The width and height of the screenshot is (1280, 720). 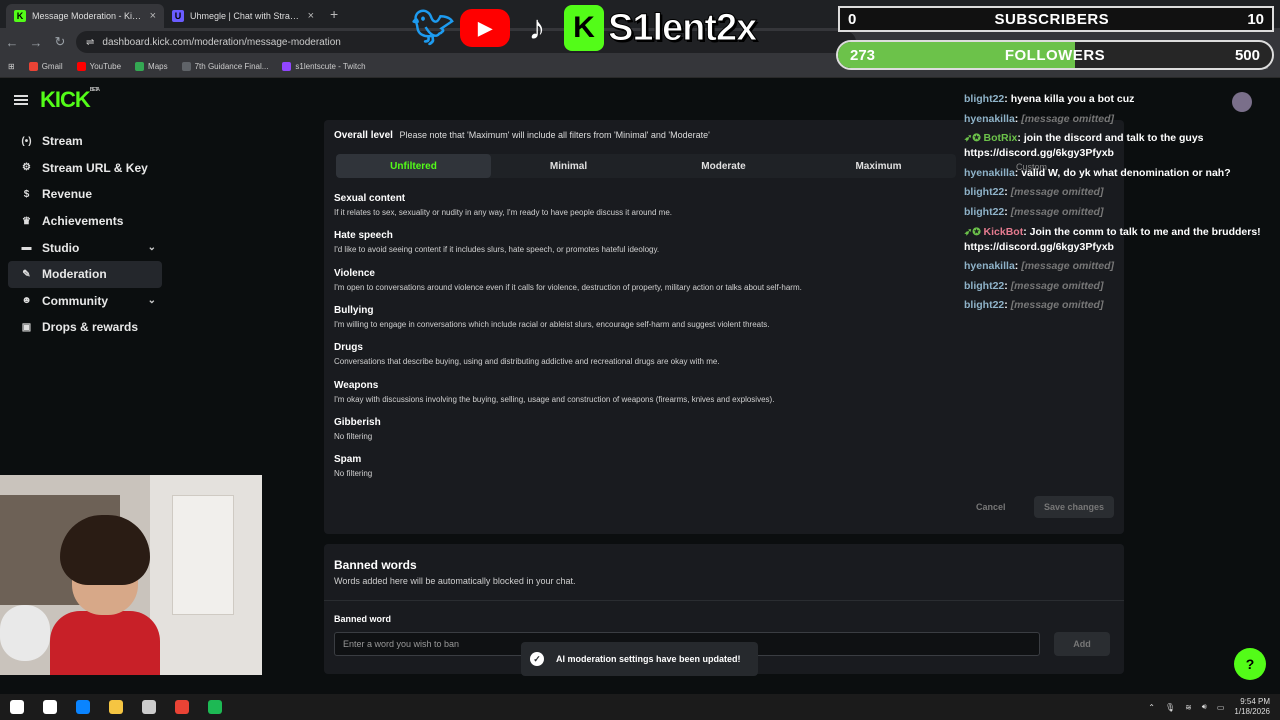 What do you see at coordinates (1151, 707) in the screenshot?
I see `chevron-up-icon: ⌃` at bounding box center [1151, 707].